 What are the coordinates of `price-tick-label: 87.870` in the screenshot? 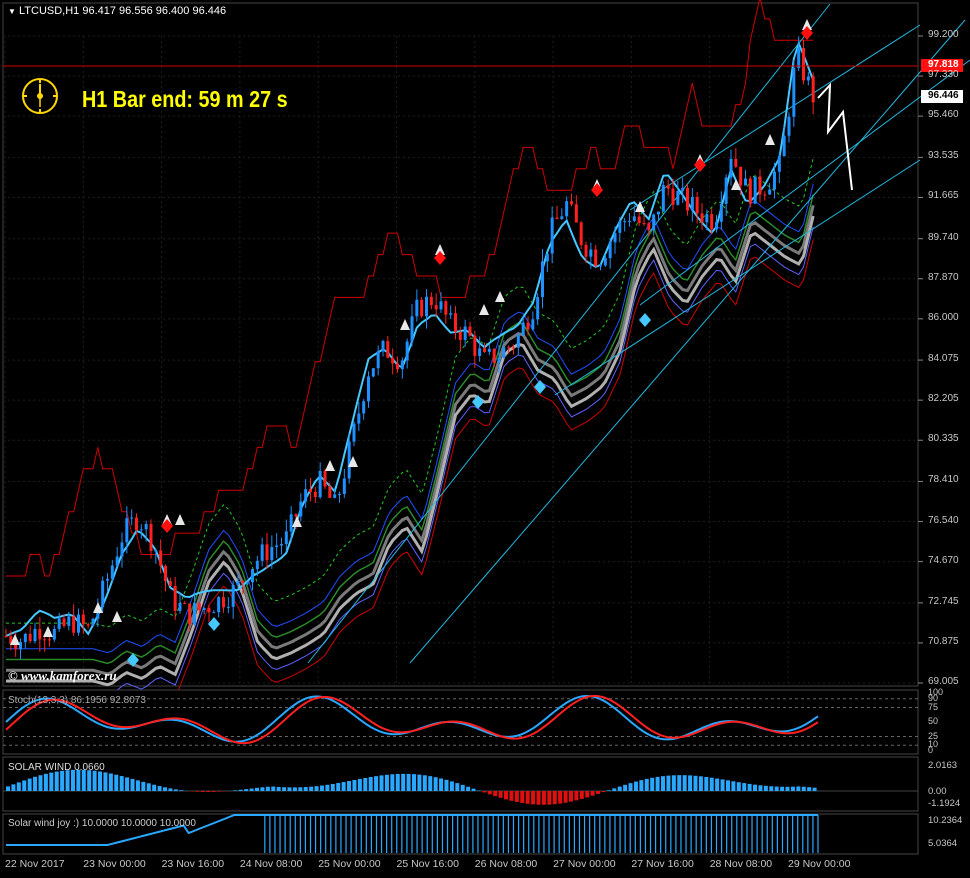 It's located at (943, 277).